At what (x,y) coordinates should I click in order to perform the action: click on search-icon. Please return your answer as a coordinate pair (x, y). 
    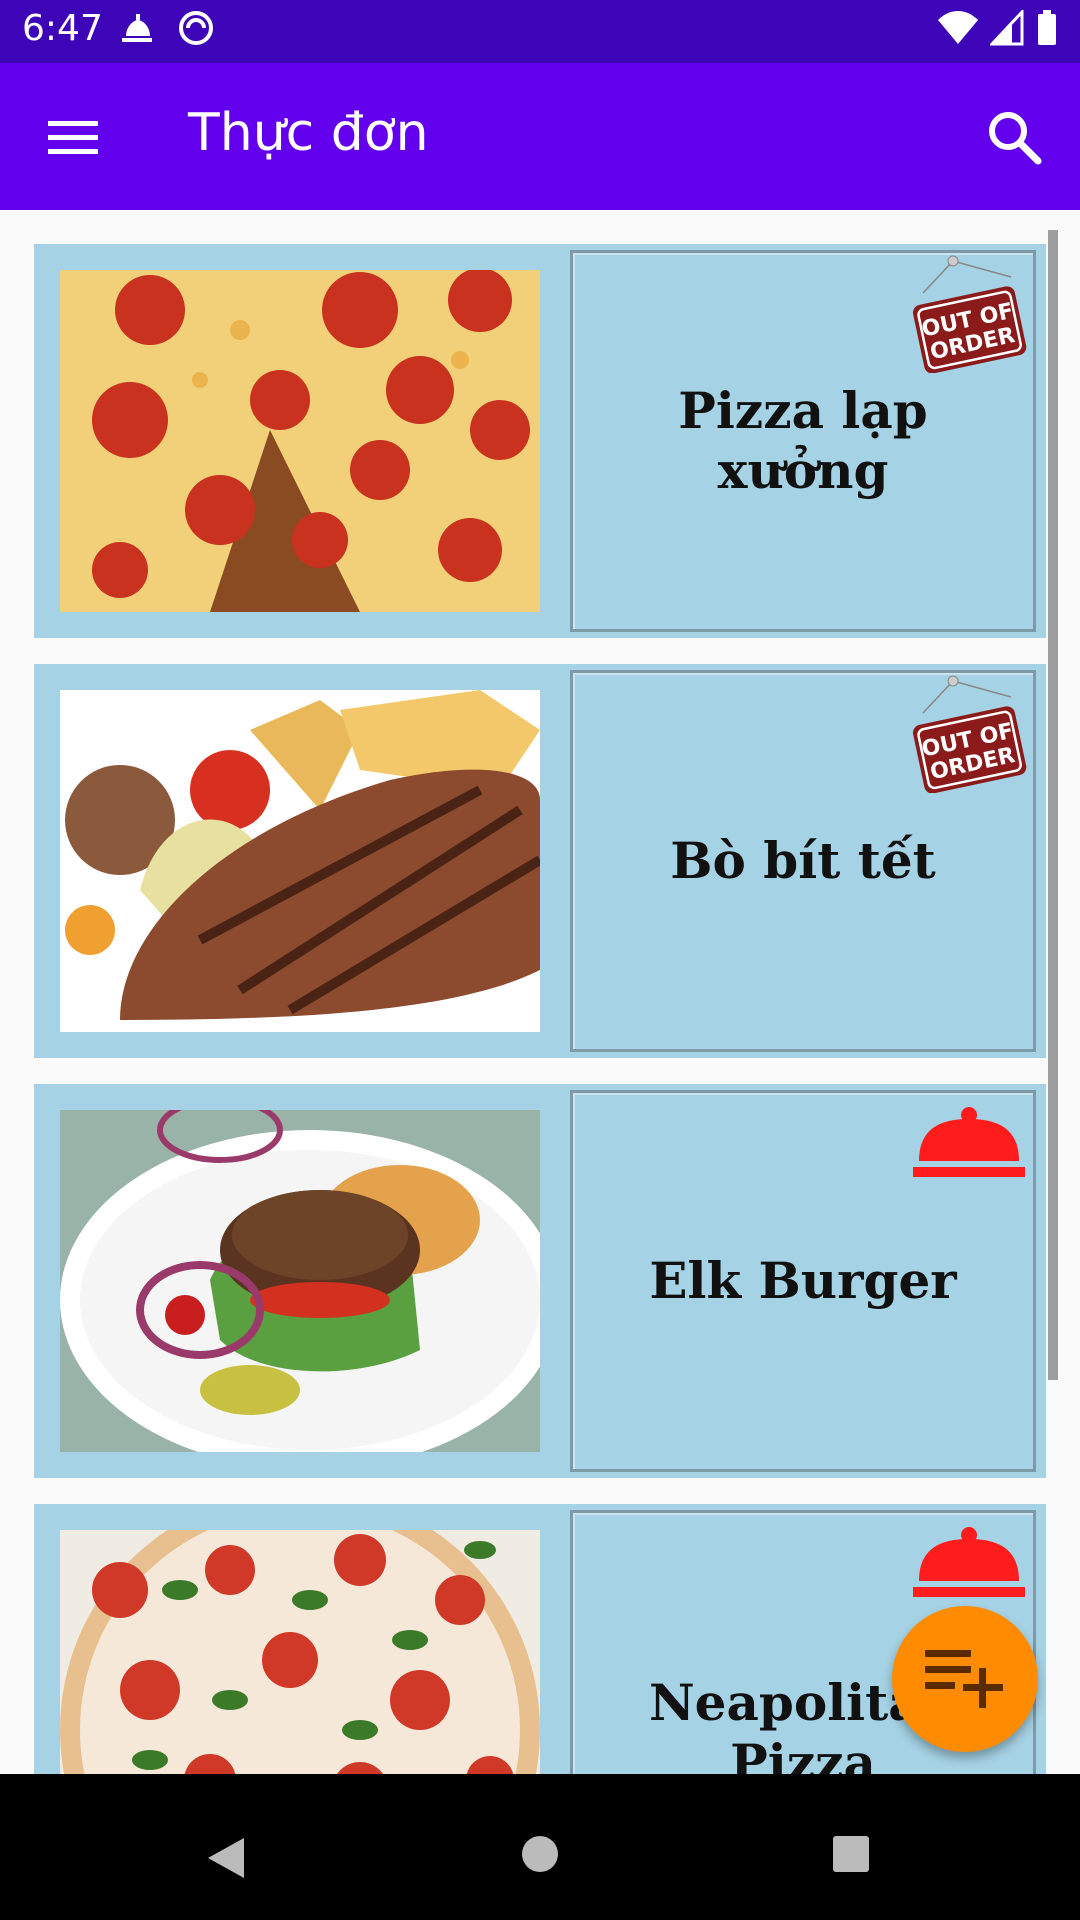
    Looking at the image, I should click on (1015, 138).